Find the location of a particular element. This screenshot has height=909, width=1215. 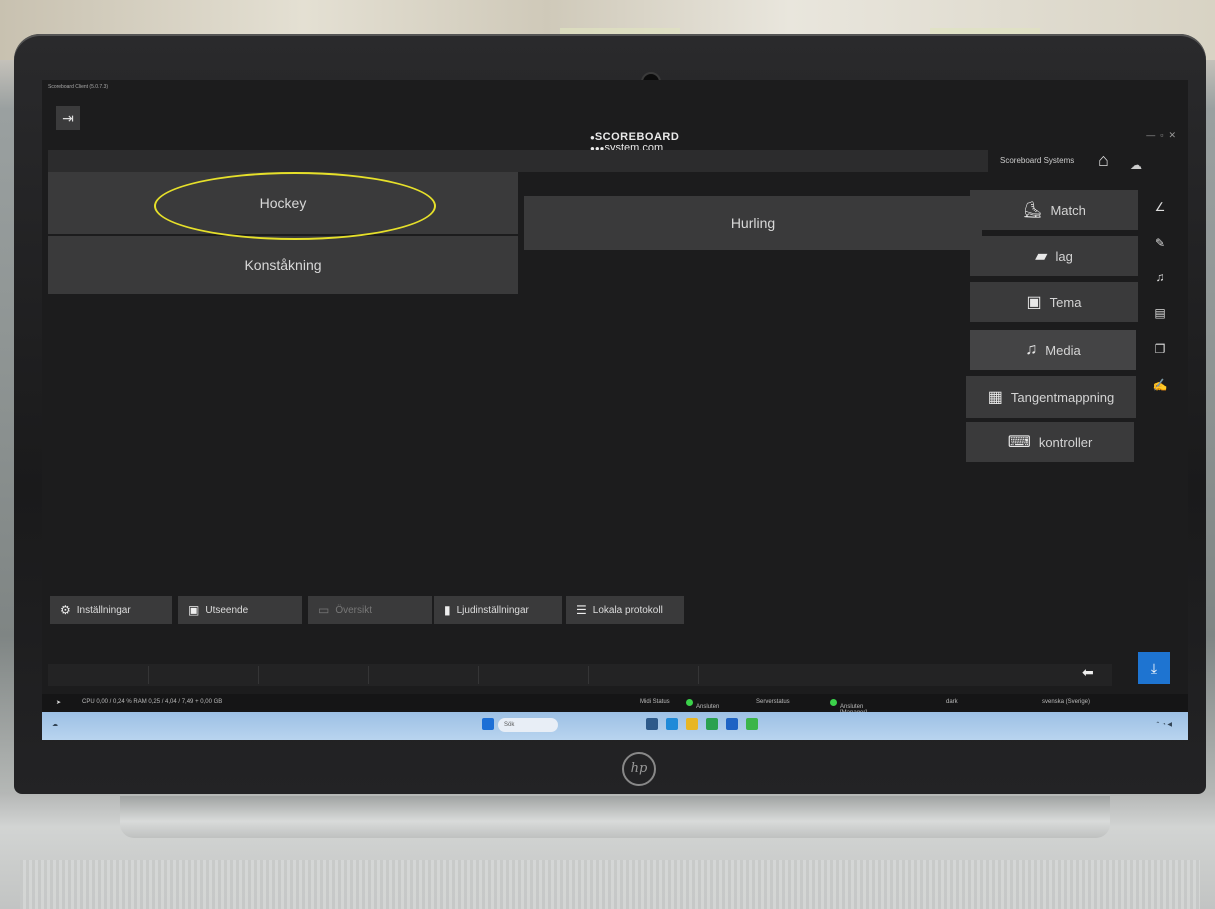

hp-logo: hp is located at coordinates (639, 769).